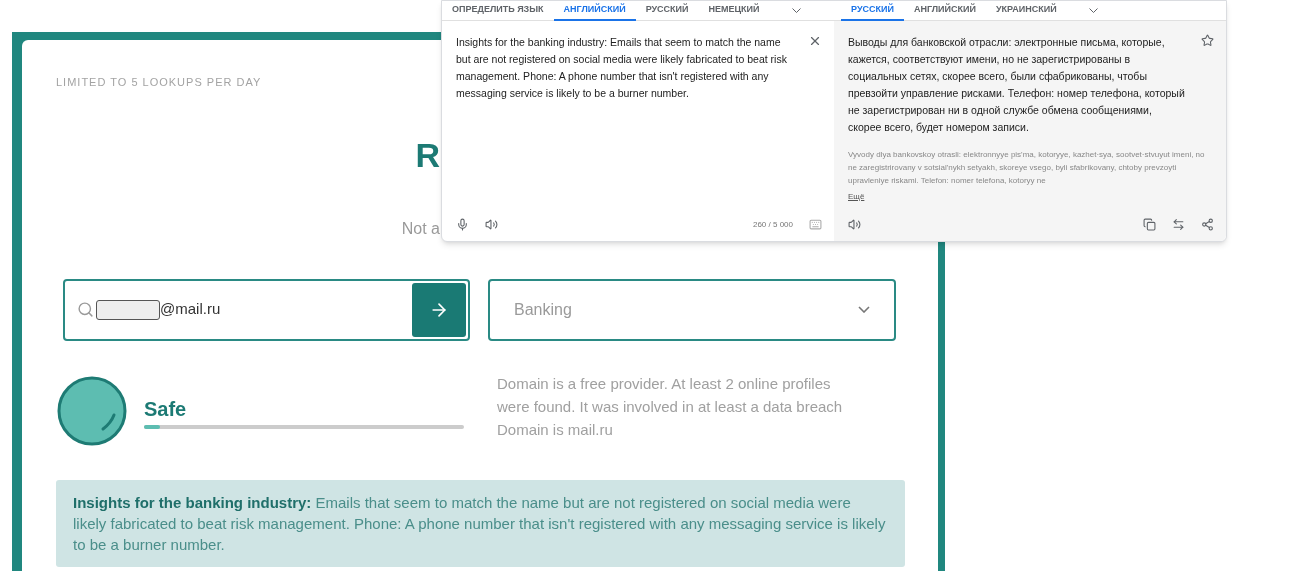  Describe the element at coordinates (420, 228) in the screenshot. I see `subtitle: Not a` at that location.